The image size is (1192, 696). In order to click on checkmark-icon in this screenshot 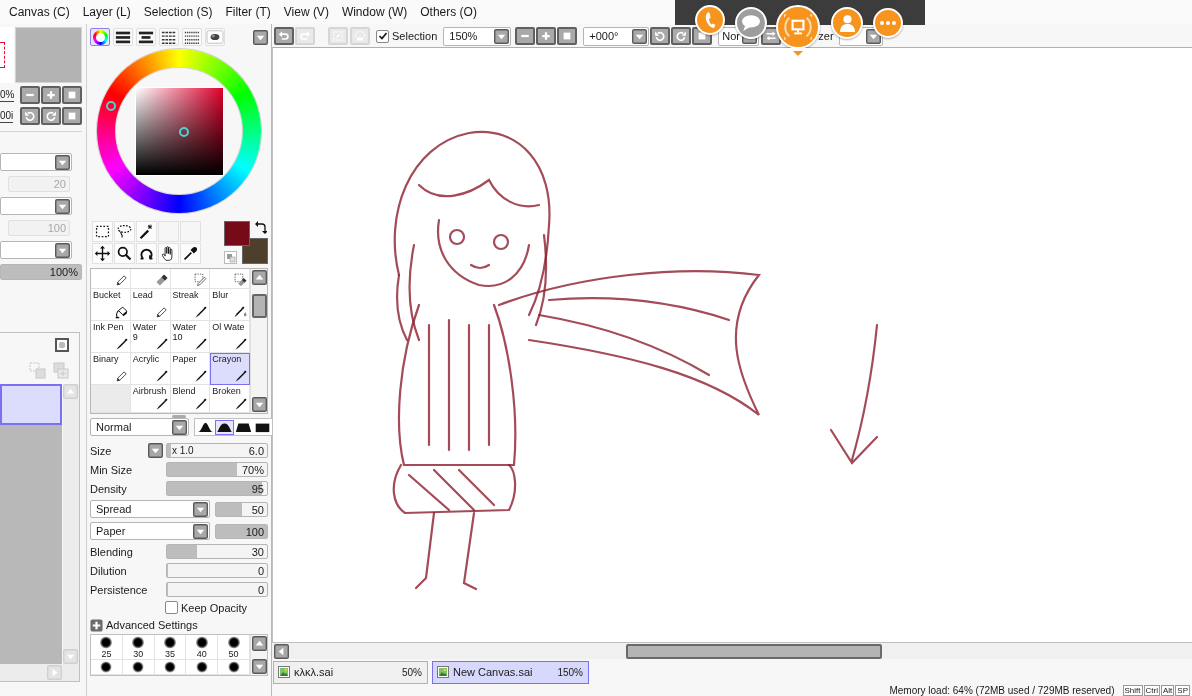, I will do `click(382, 36)`.